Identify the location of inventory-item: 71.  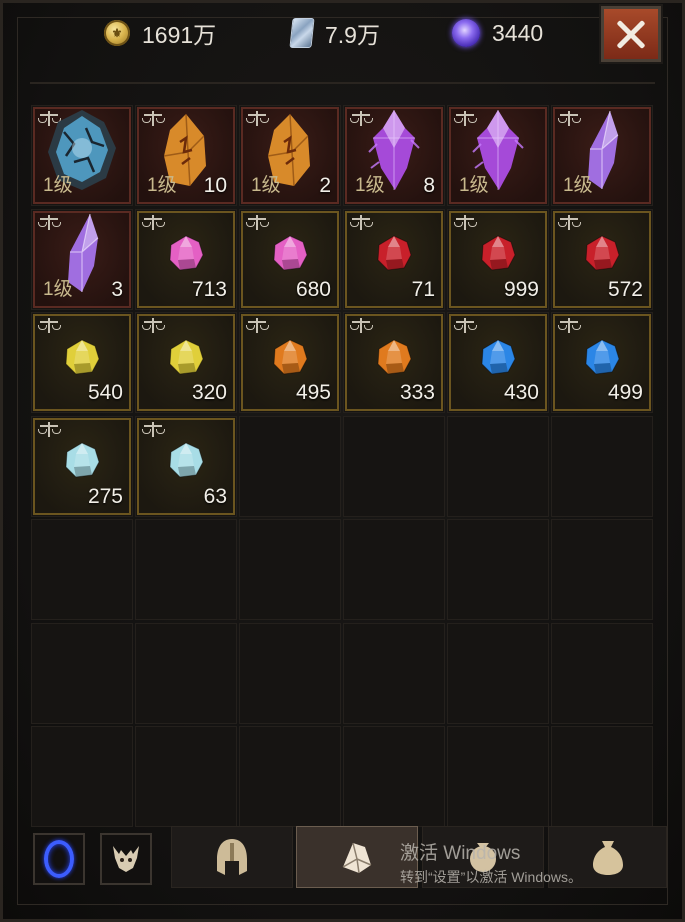
(394, 259).